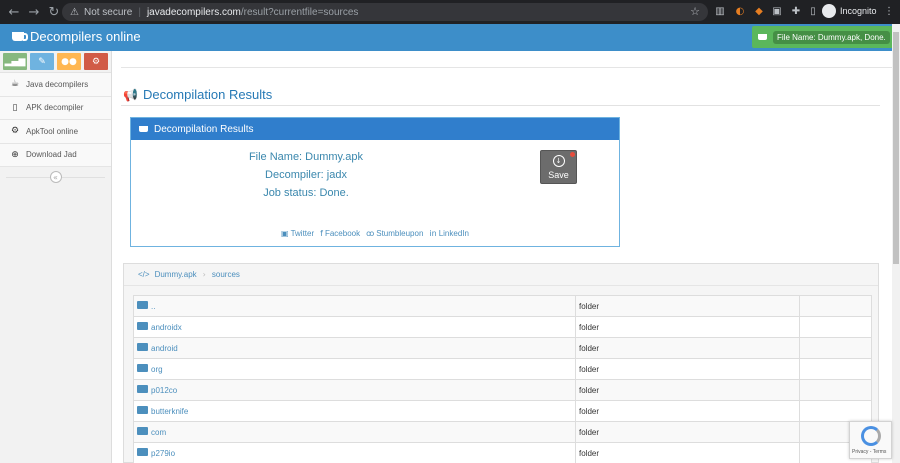  I want to click on forward-arrow-icon: →, so click(34, 12).